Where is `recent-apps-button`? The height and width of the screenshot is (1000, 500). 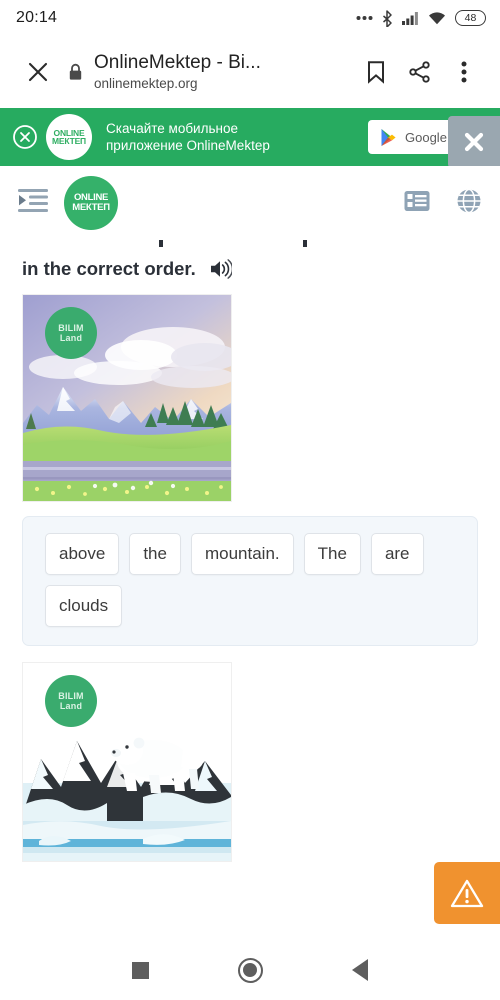
recent-apps-button is located at coordinates (140, 970).